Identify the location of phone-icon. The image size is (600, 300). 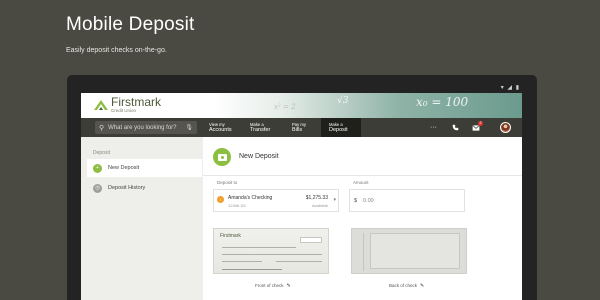
(455, 127).